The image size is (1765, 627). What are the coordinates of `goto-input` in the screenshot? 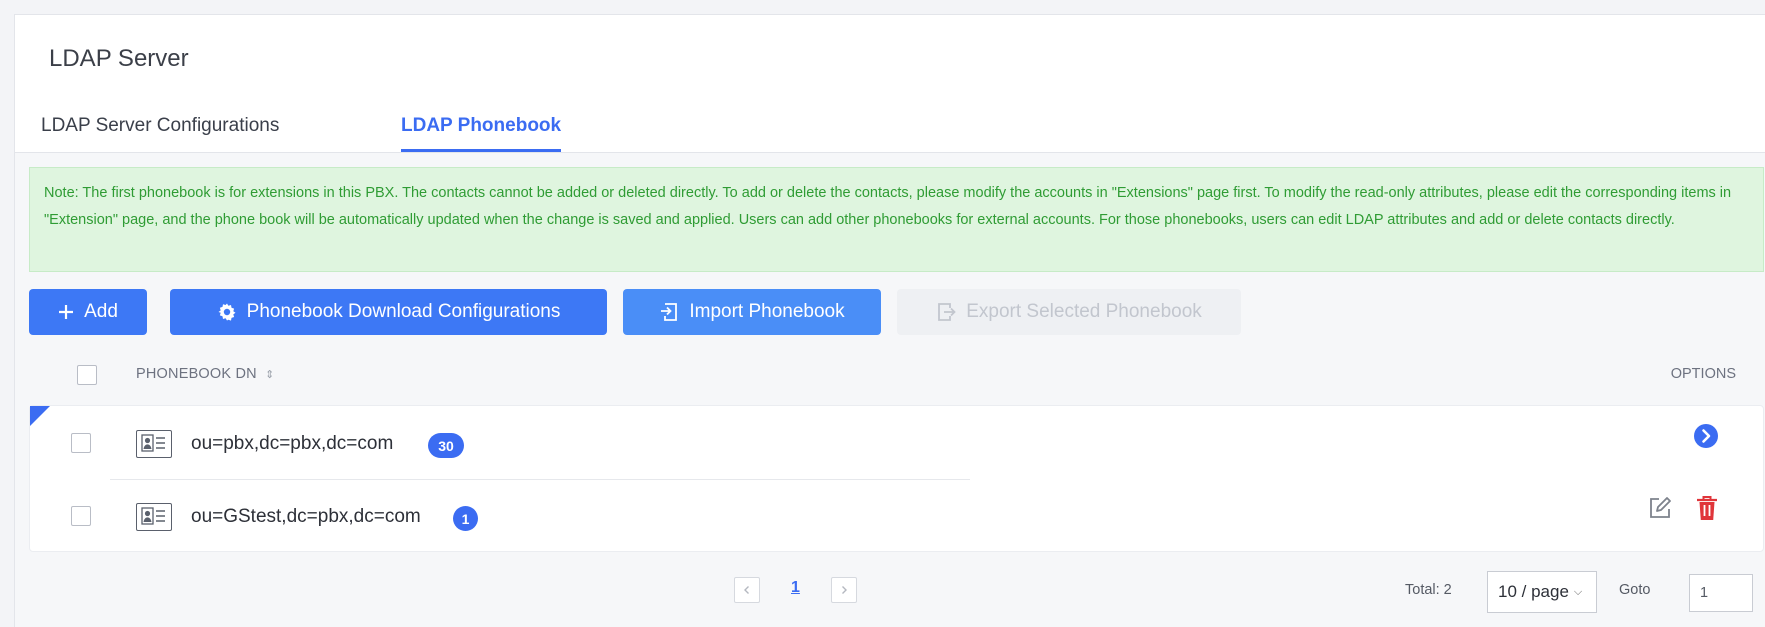 It's located at (1721, 593).